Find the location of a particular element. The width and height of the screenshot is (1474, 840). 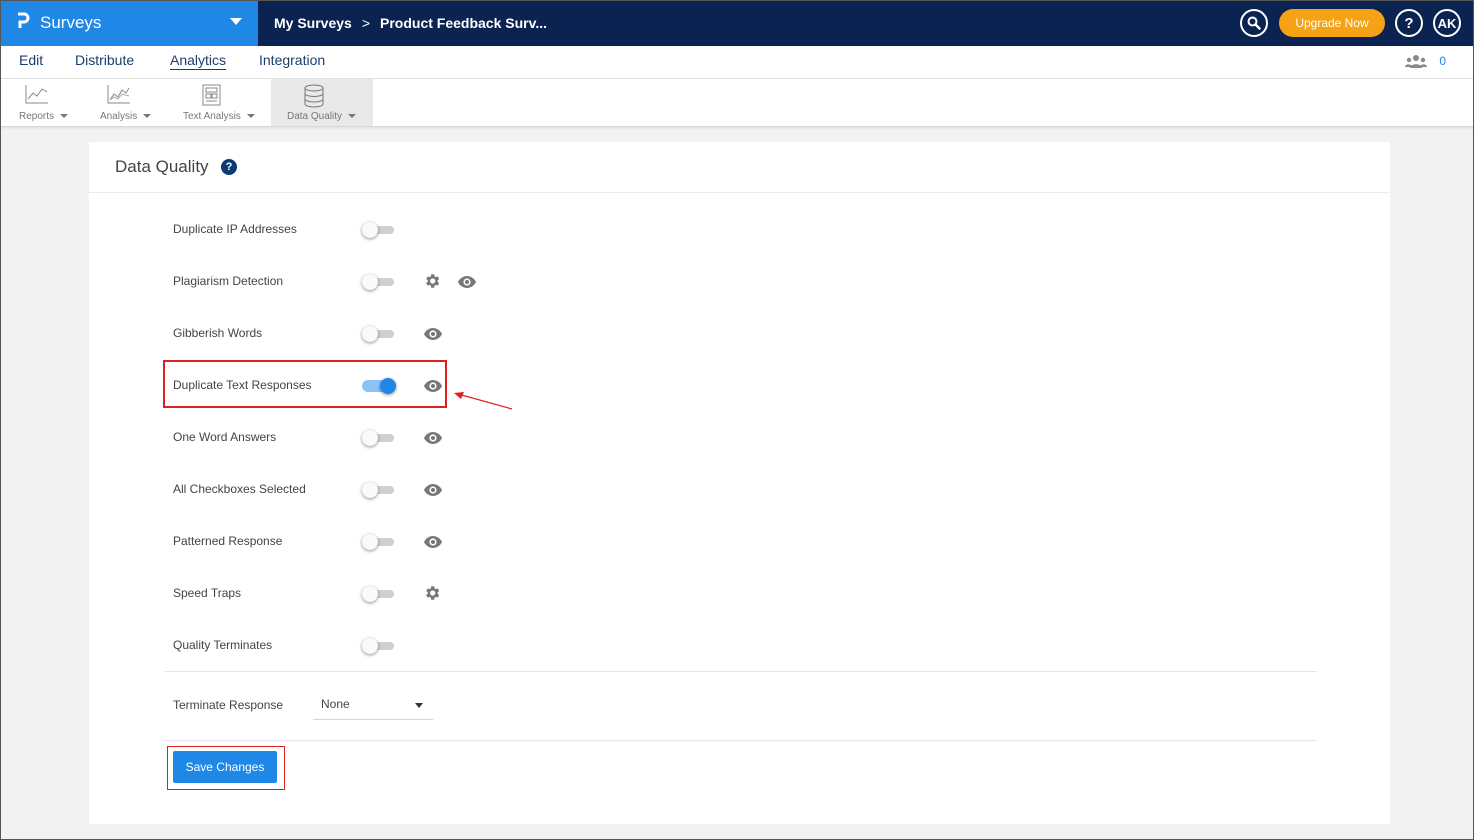

collaborators: 0 is located at coordinates (1425, 61).